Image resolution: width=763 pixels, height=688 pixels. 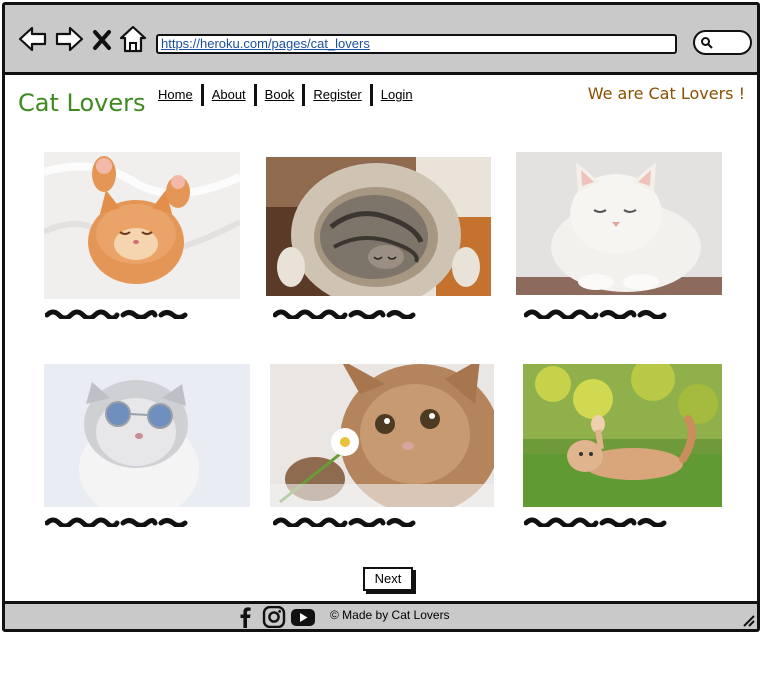 I want to click on instagram-icon, so click(x=274, y=617).